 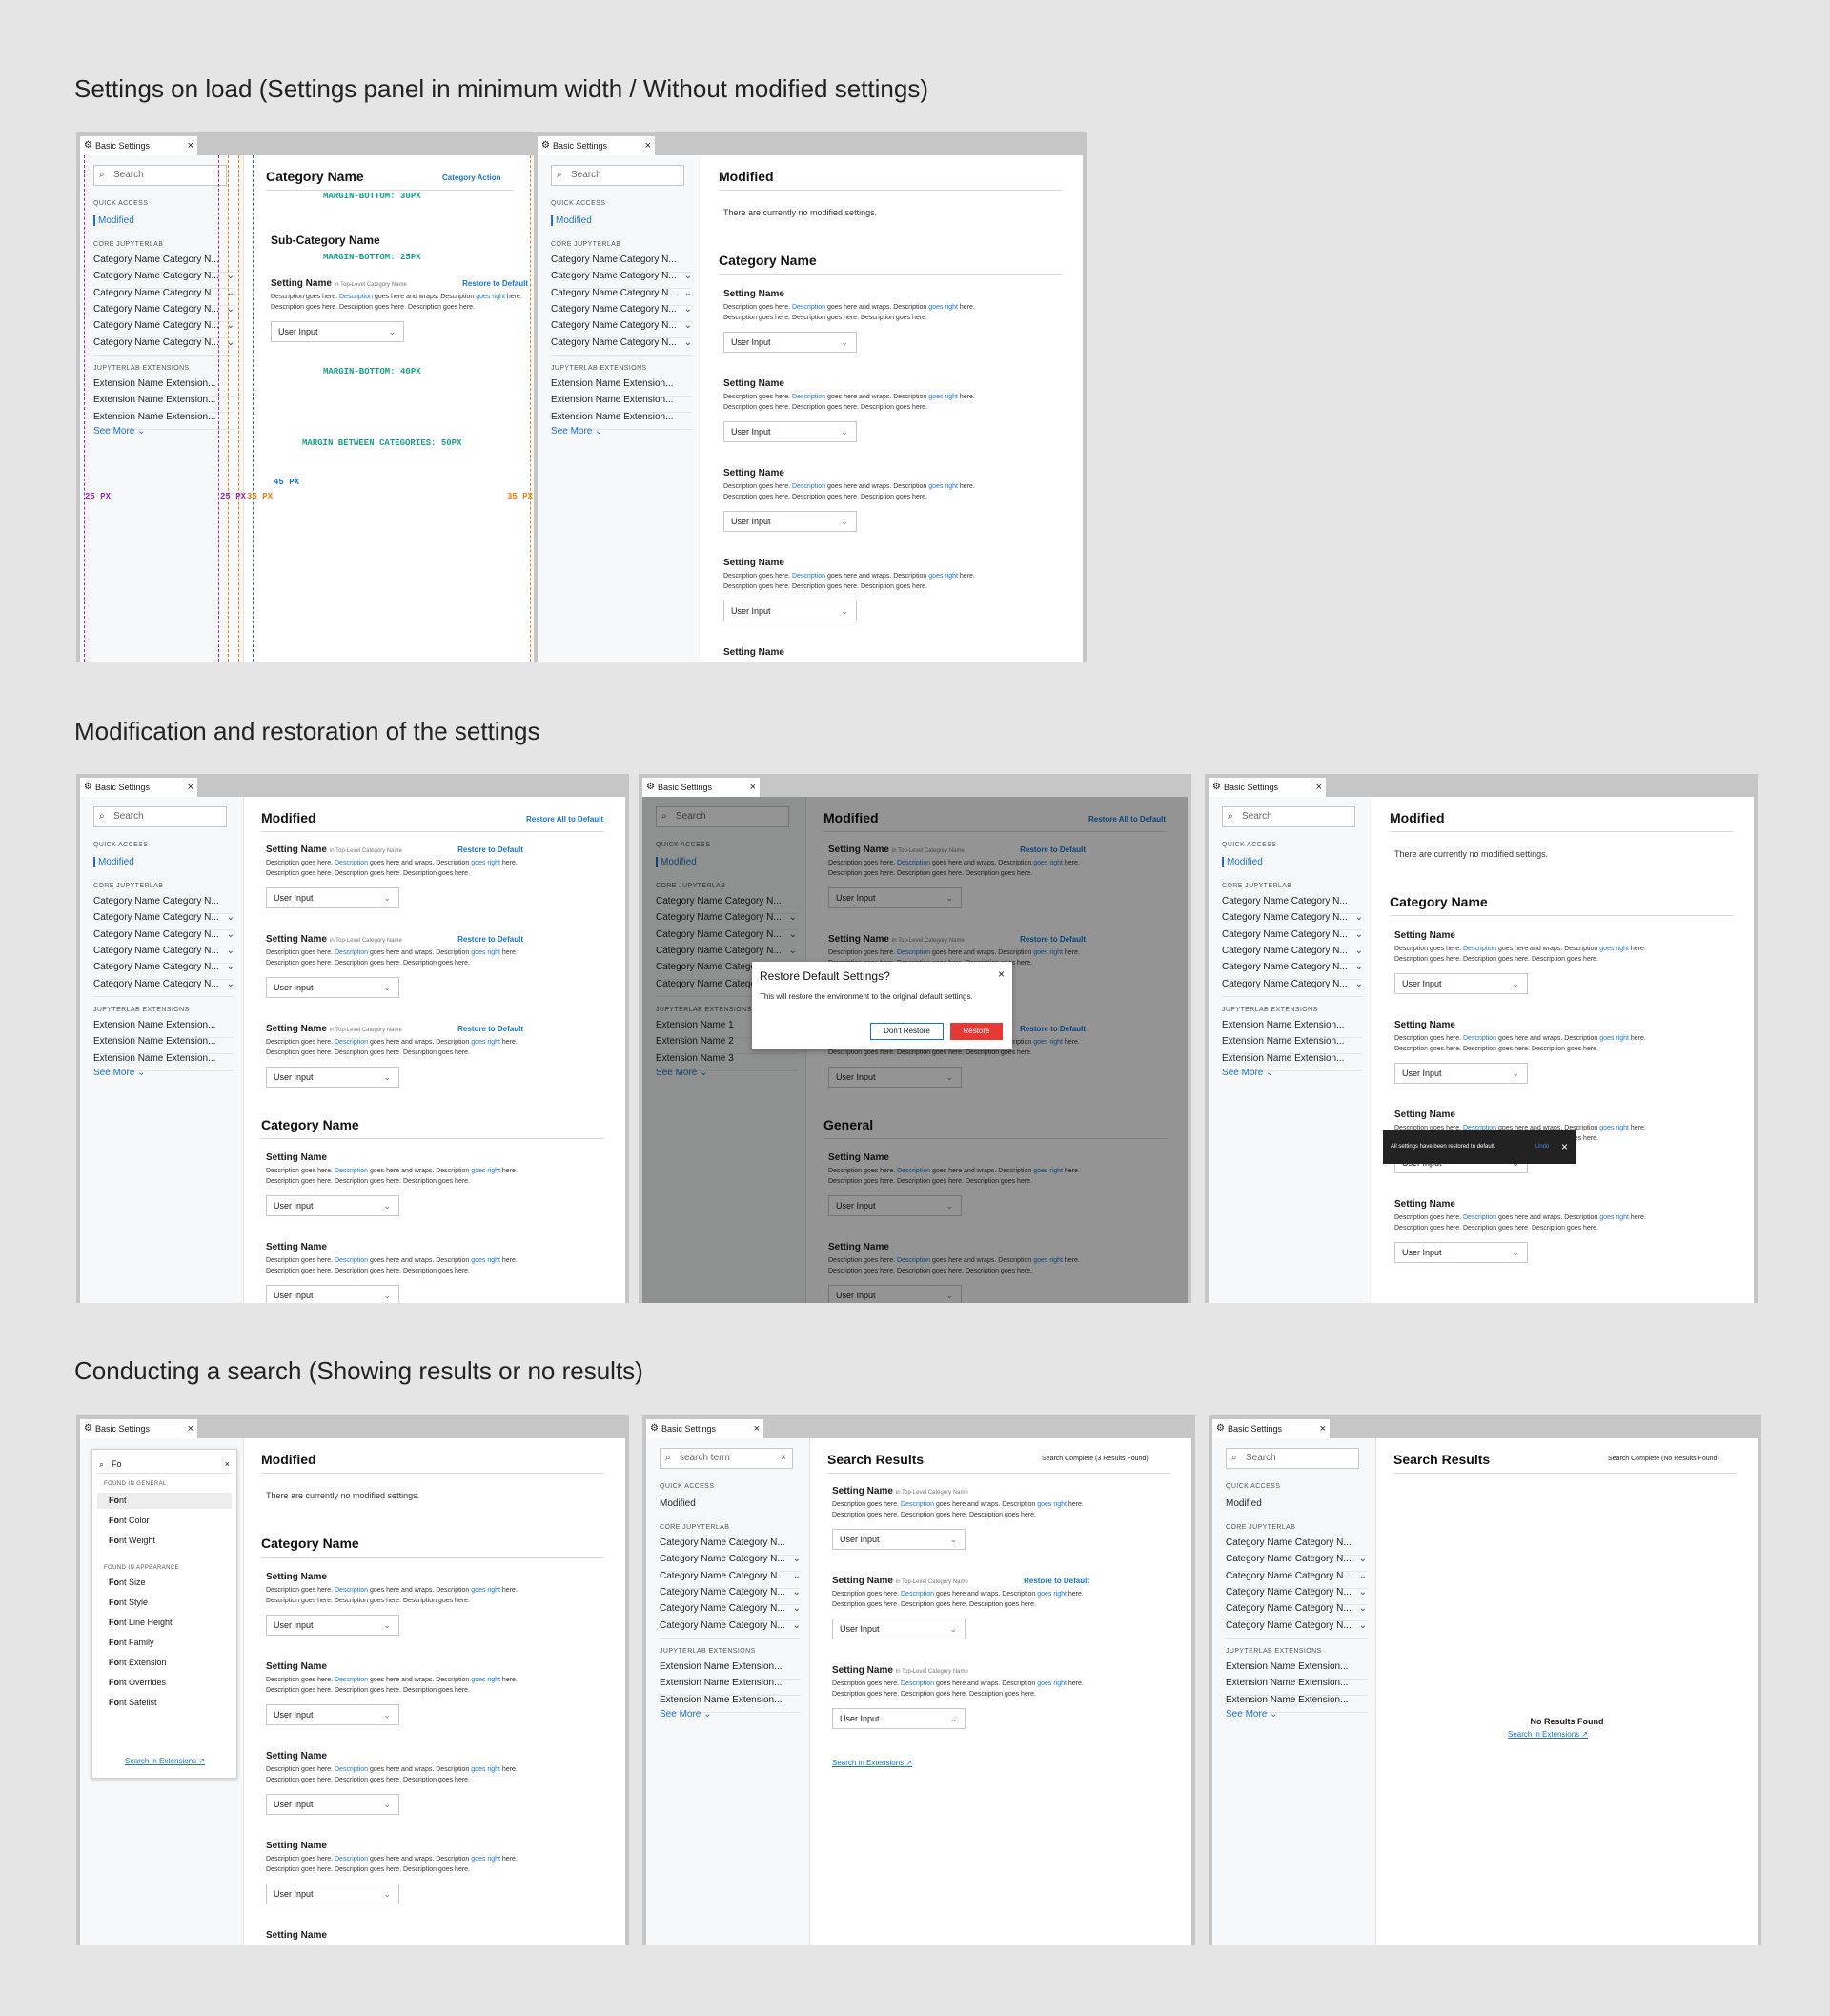 What do you see at coordinates (164, 1663) in the screenshot?
I see `suggestion-item: Font Extension` at bounding box center [164, 1663].